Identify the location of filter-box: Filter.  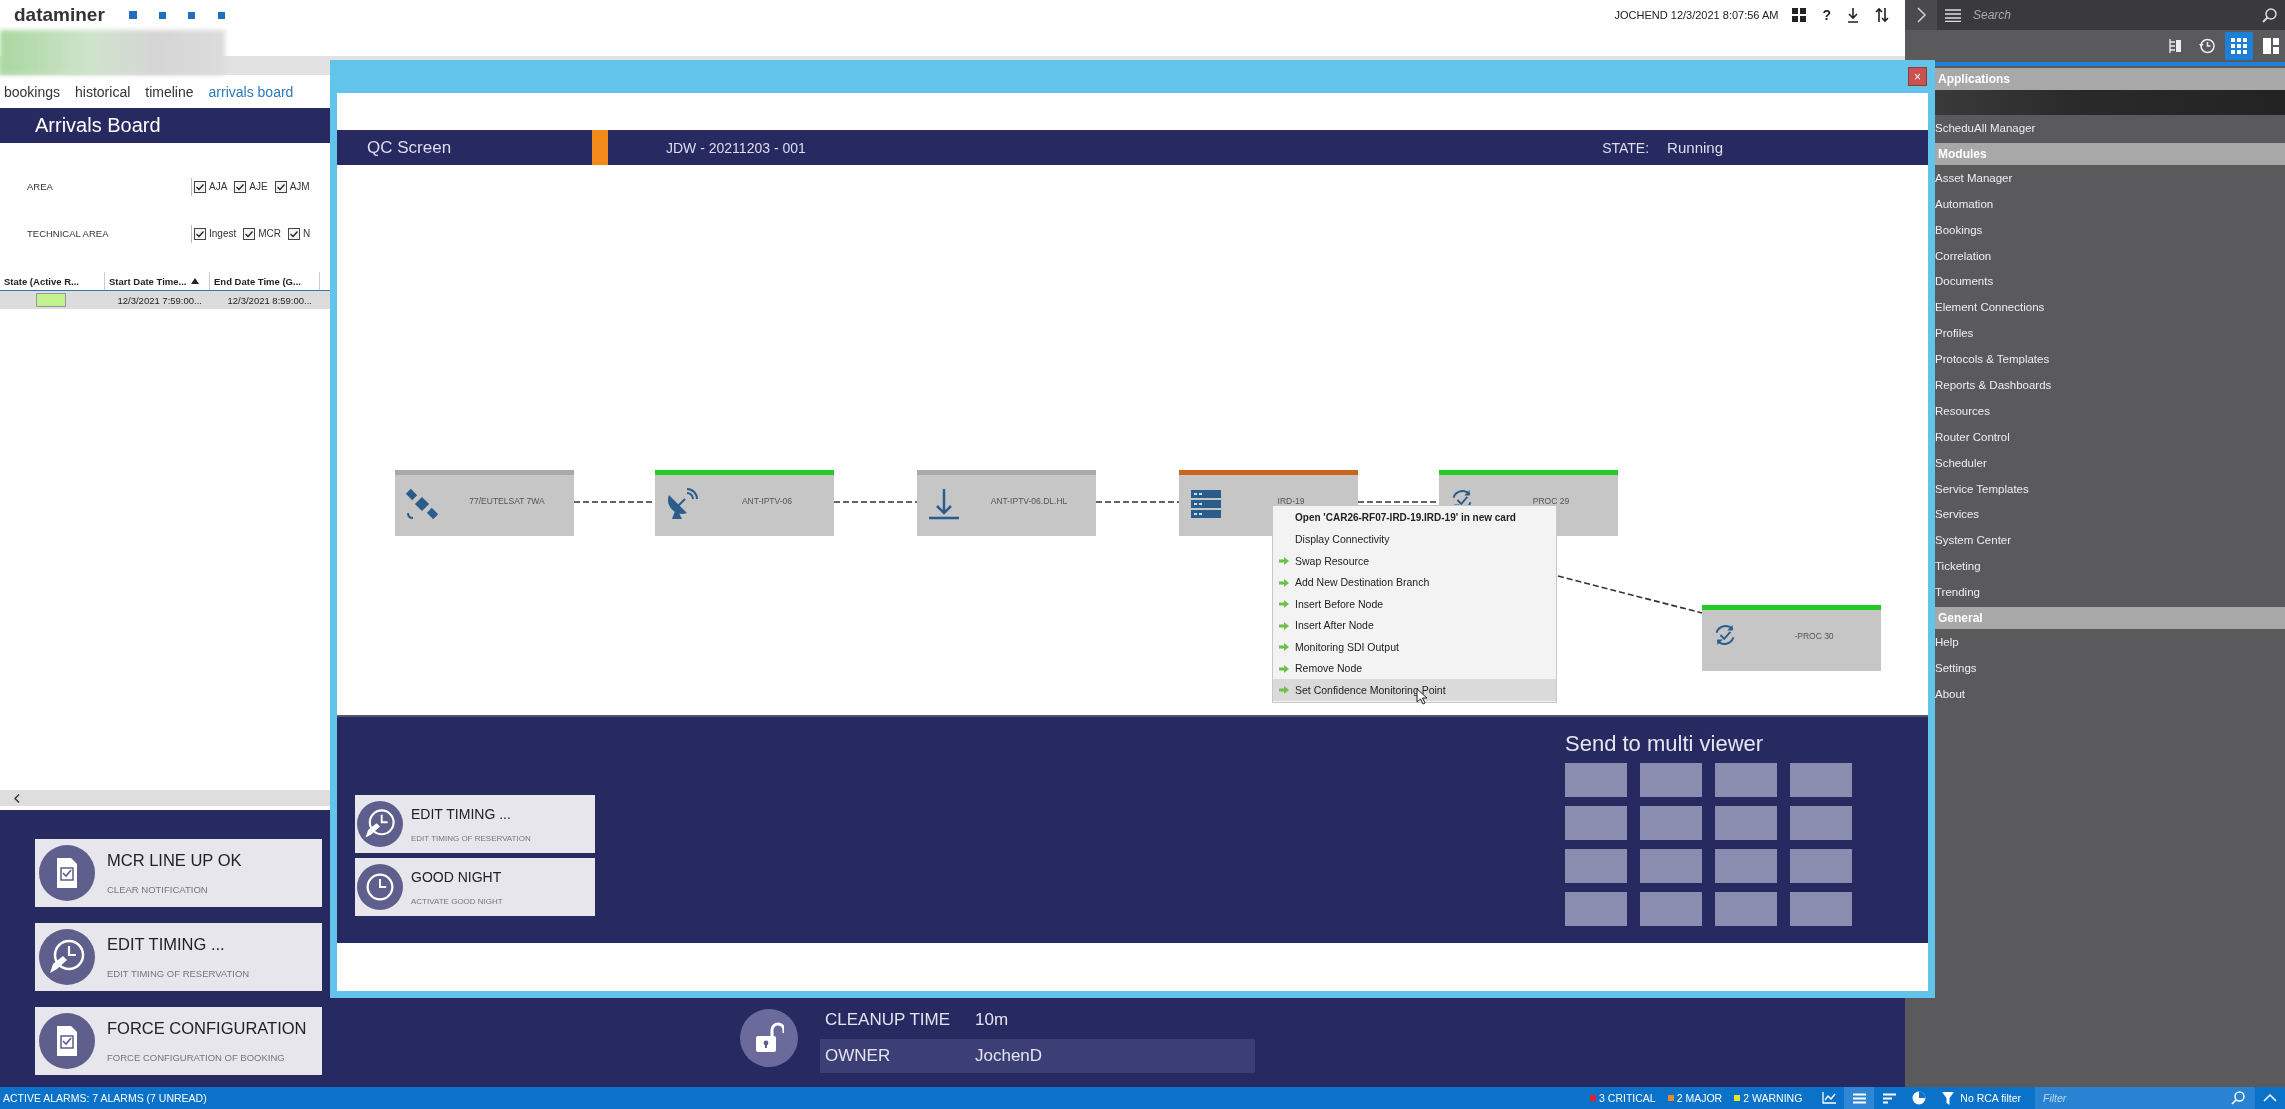
(2145, 1098).